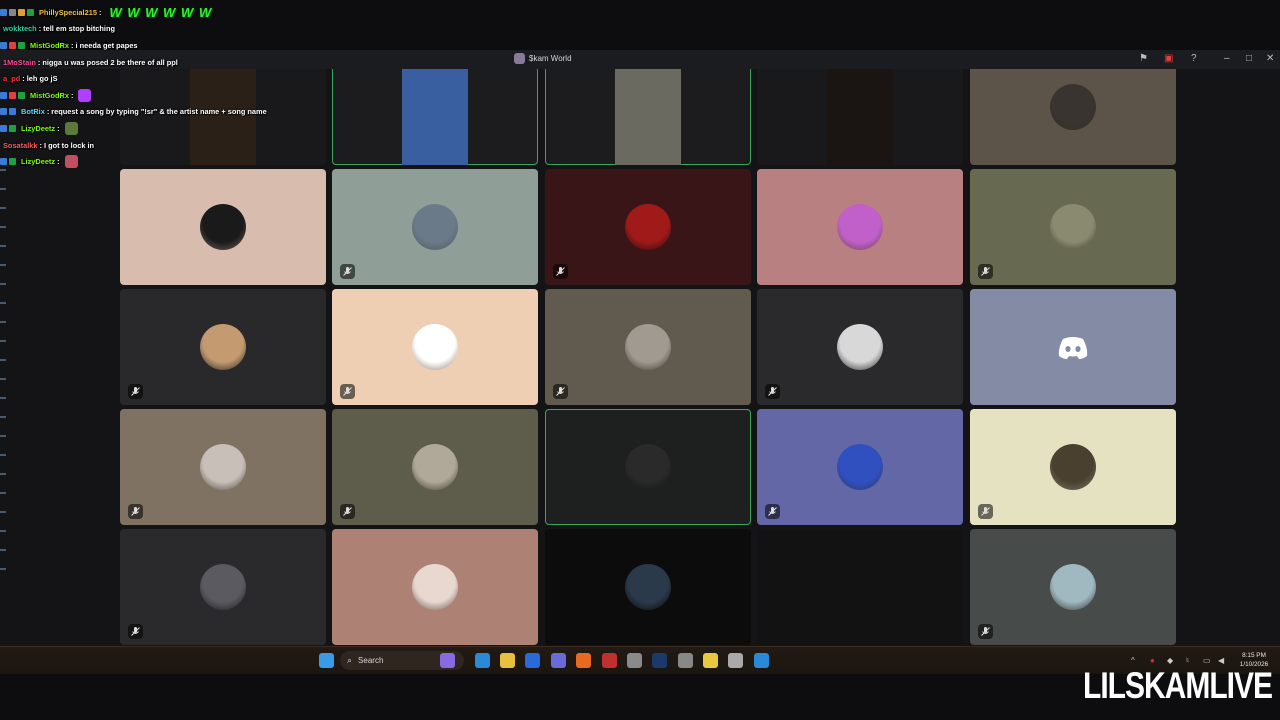  What do you see at coordinates (609, 660) in the screenshot?
I see `shield-icon` at bounding box center [609, 660].